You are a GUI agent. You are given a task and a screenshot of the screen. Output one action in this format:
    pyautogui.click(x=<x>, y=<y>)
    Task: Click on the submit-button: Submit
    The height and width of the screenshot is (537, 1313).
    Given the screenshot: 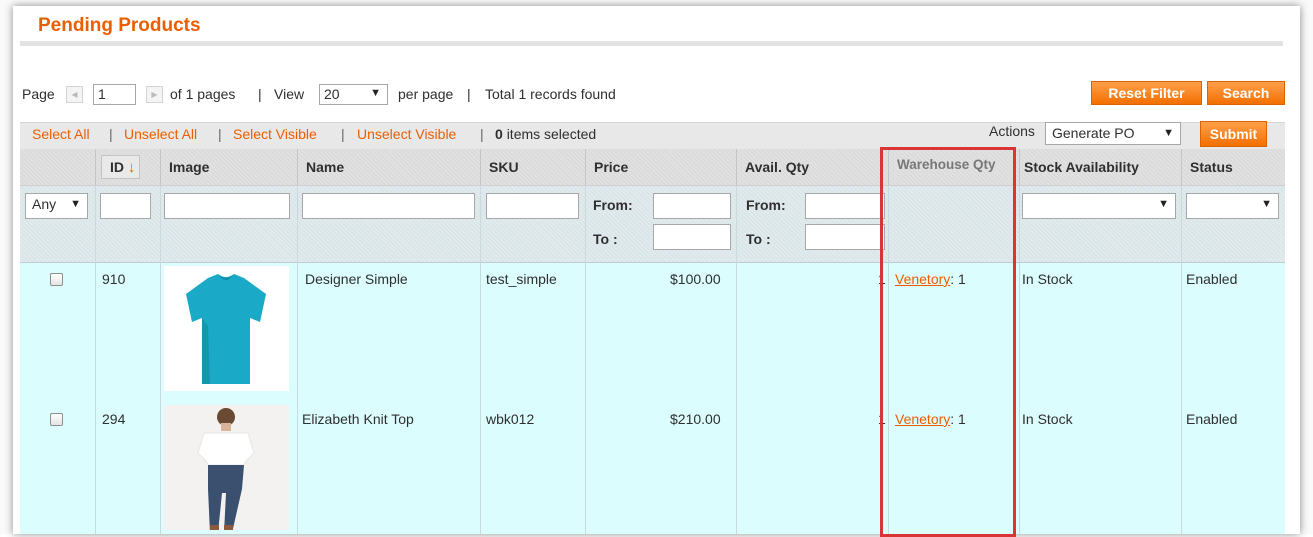 What is the action you would take?
    pyautogui.click(x=1233, y=134)
    